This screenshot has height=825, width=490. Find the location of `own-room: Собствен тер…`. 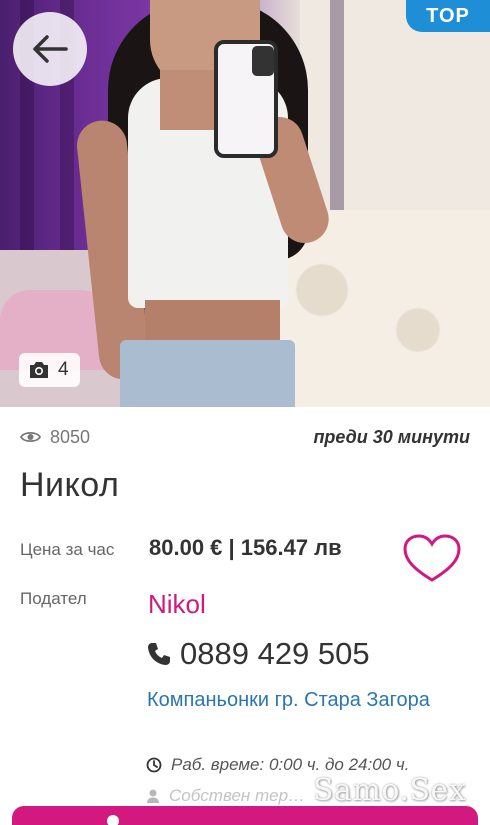

own-room: Собствен тер… is located at coordinates (225, 796).